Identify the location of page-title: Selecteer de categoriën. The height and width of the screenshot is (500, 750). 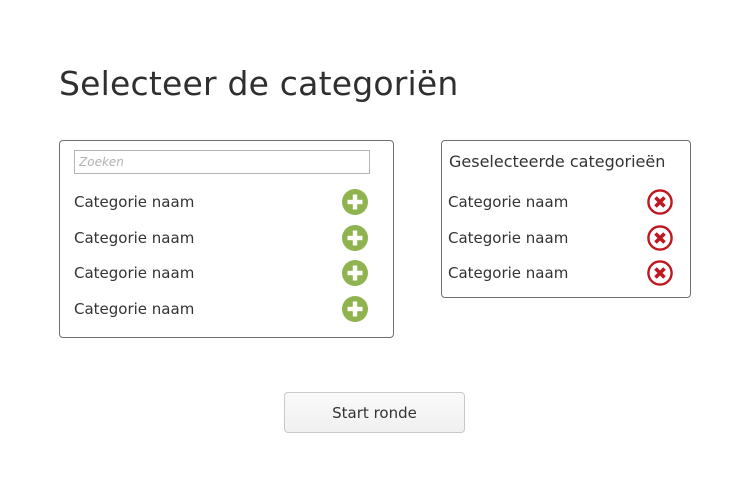
(259, 83).